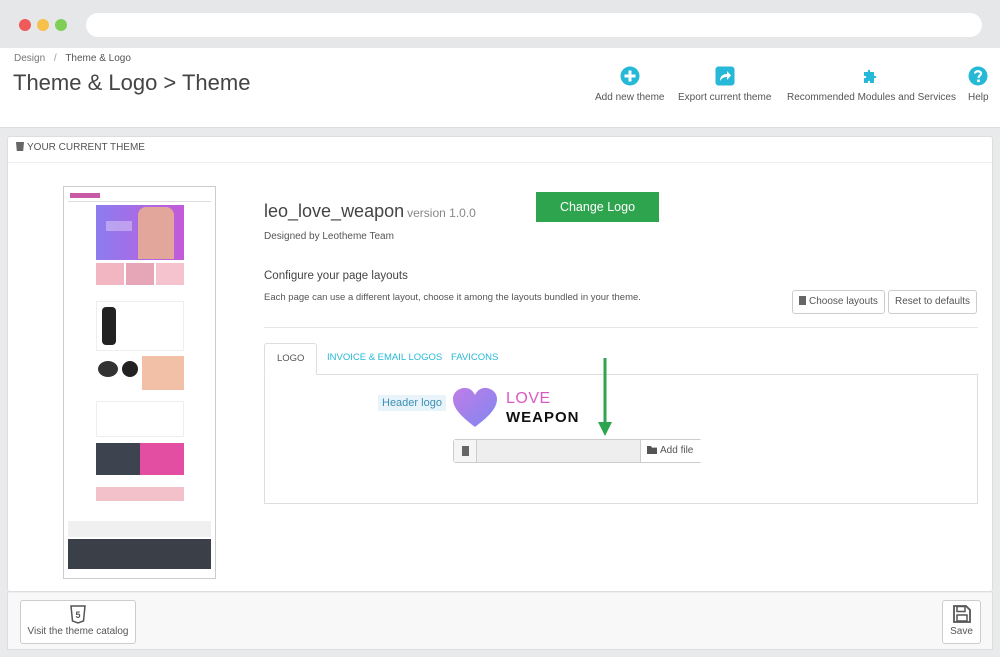 This screenshot has width=1000, height=657. What do you see at coordinates (329, 236) in the screenshot?
I see `theme-author: Designed by Leotheme Team` at bounding box center [329, 236].